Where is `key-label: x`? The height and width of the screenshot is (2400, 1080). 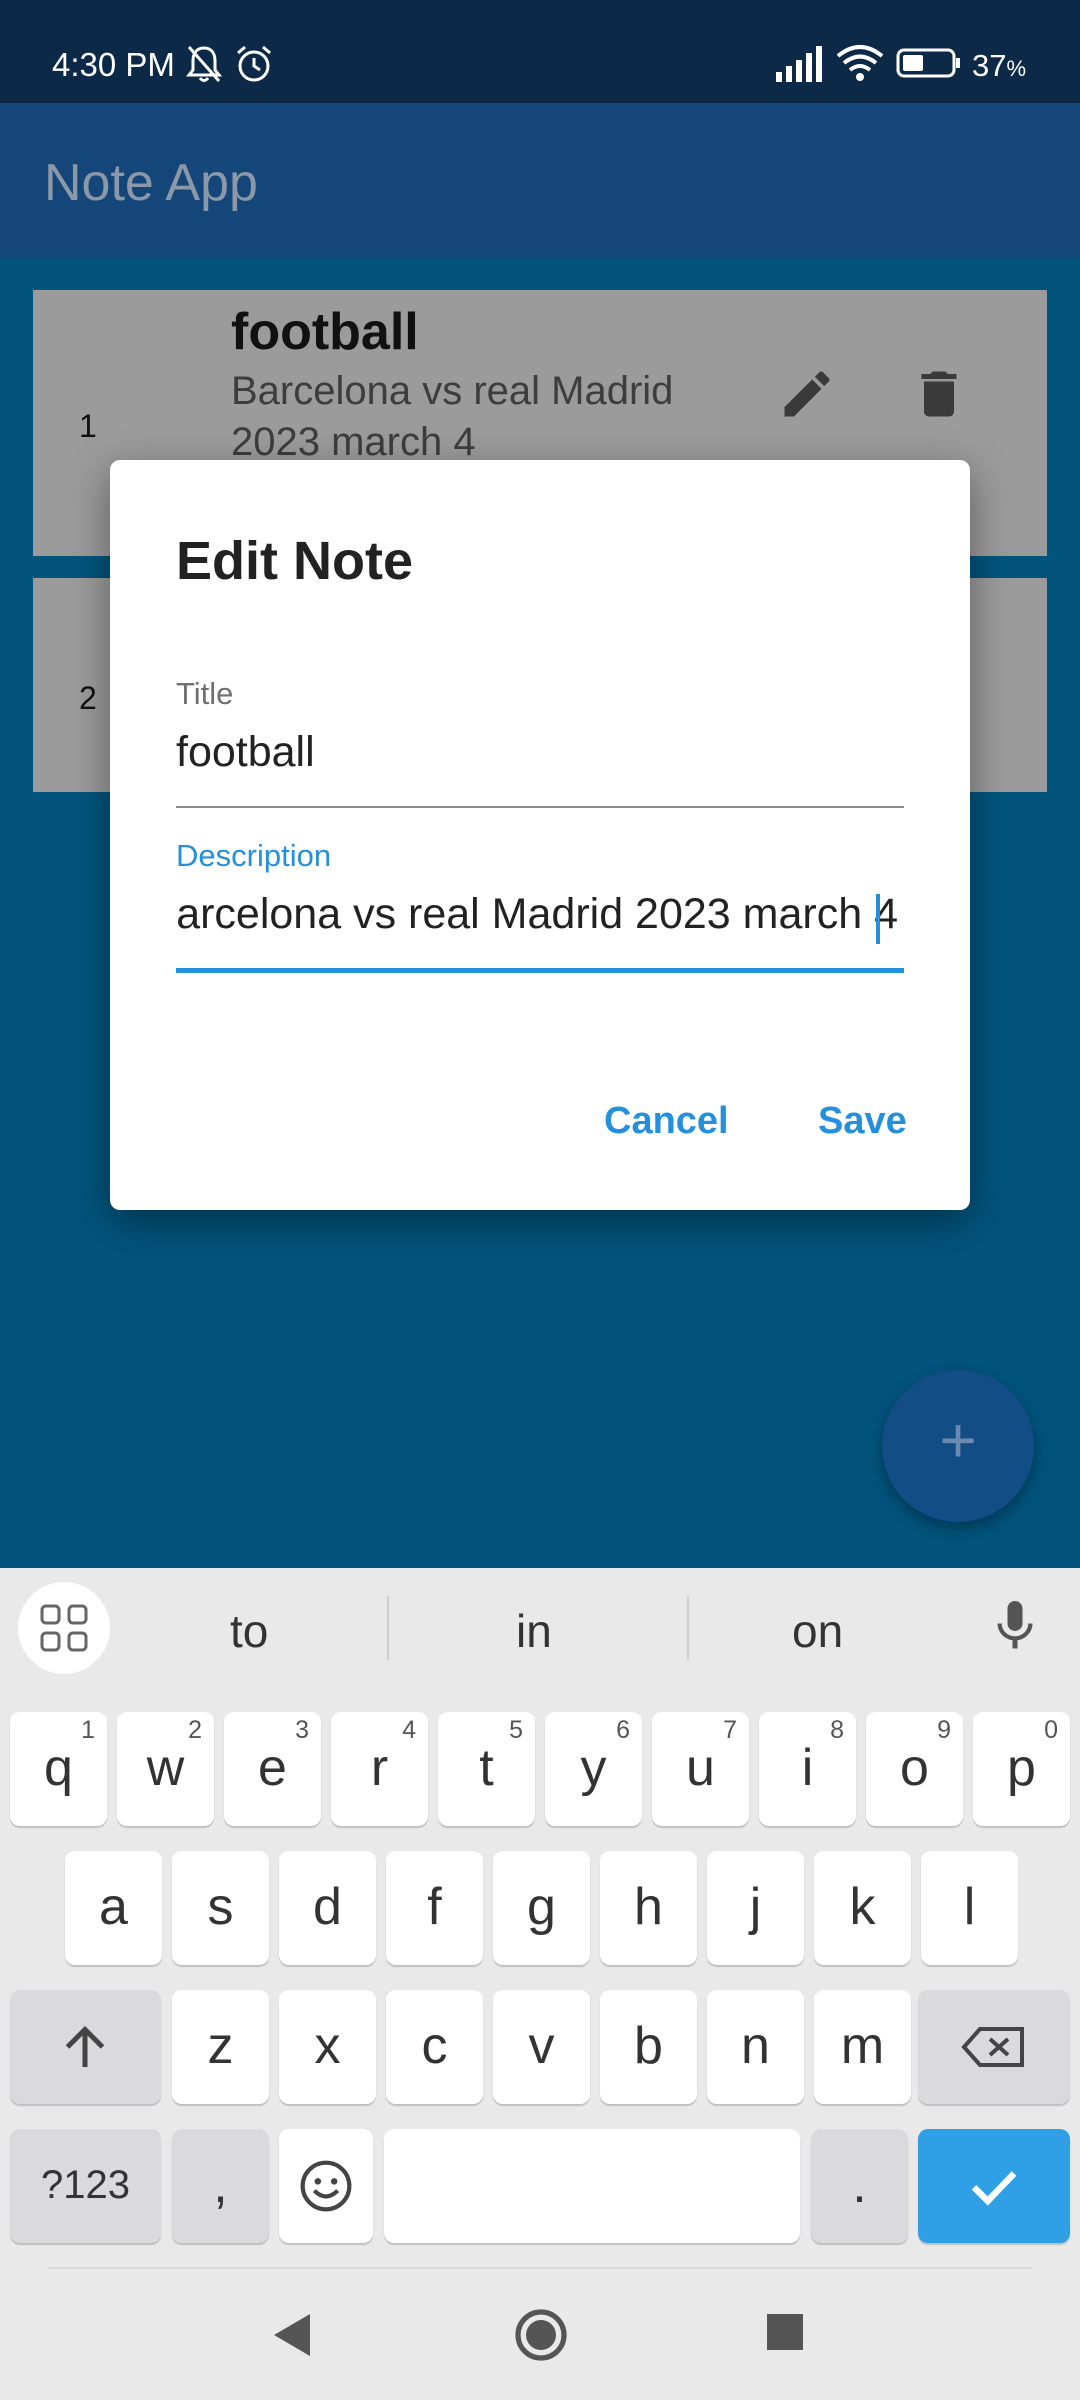
key-label: x is located at coordinates (327, 2046).